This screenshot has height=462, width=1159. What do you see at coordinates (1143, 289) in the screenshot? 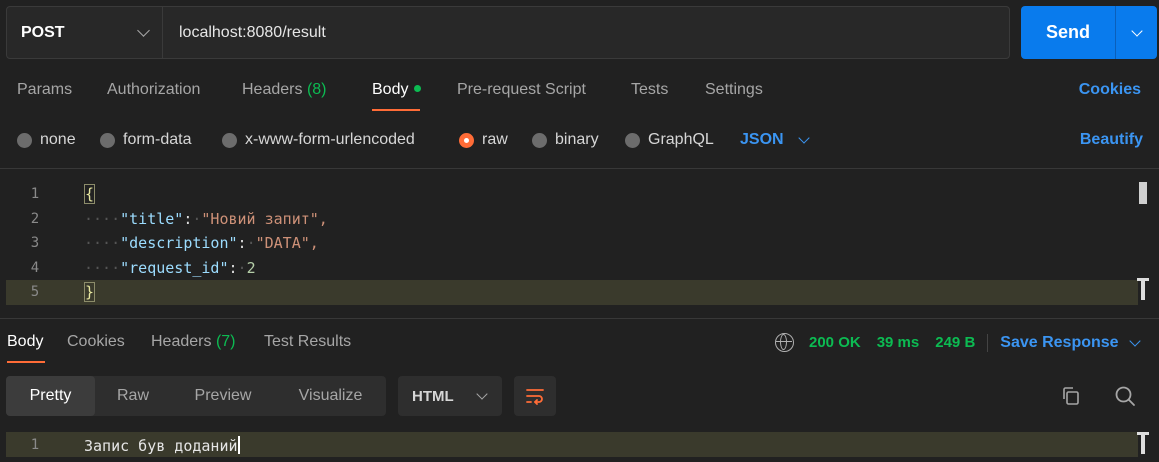
I see `editor-scroll-cursor` at bounding box center [1143, 289].